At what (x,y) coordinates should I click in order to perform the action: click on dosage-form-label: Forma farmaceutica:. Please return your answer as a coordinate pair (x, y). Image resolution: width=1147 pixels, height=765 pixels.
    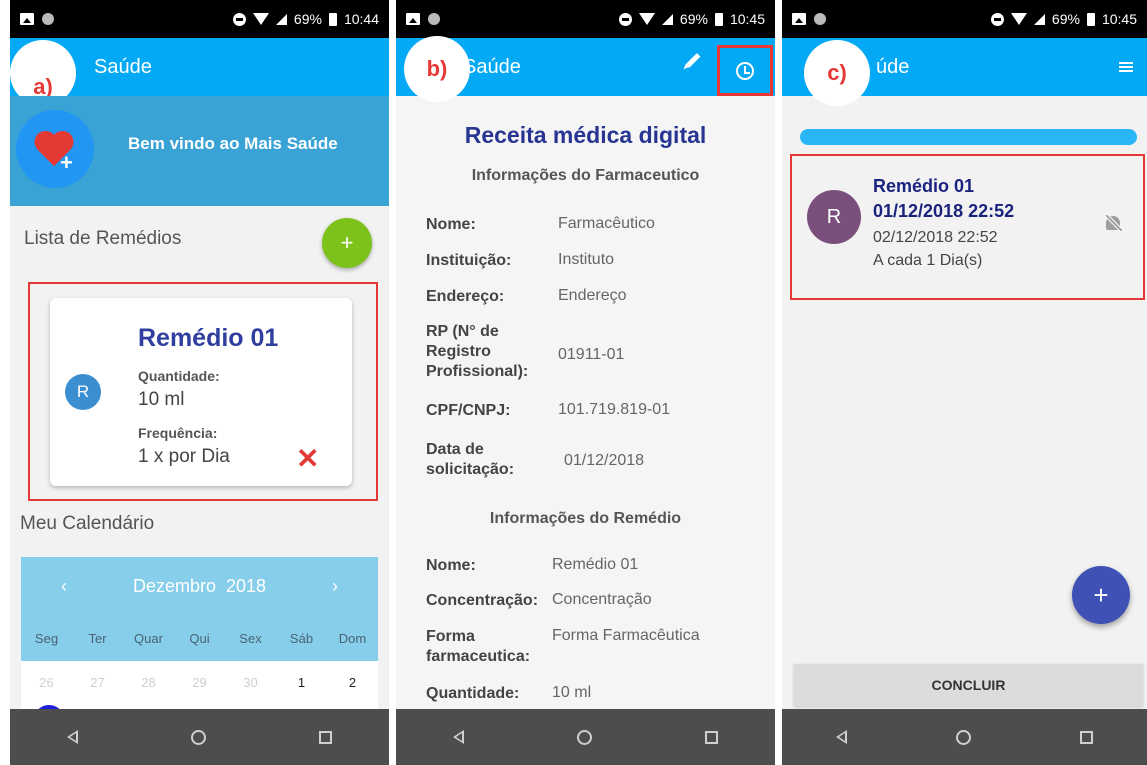
    Looking at the image, I should click on (478, 647).